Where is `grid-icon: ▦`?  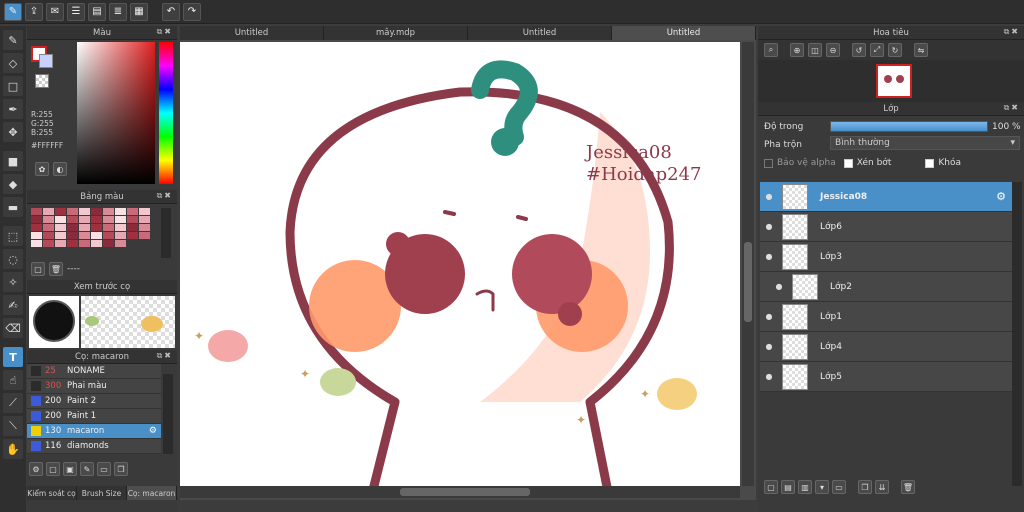
grid-icon: ▦ is located at coordinates (139, 11).